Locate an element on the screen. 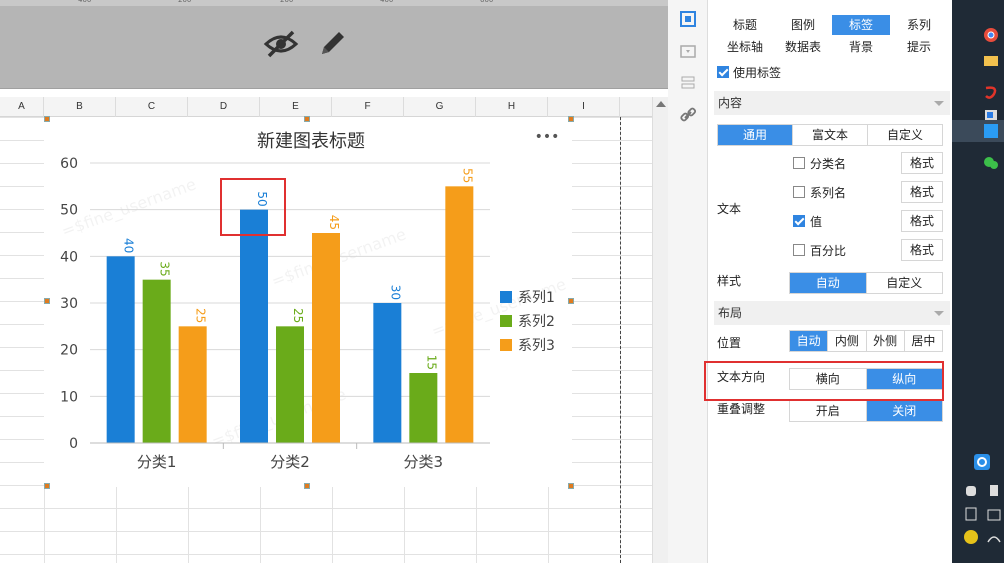 This screenshot has width=1004, height=563. chart-style-icon is located at coordinates (688, 19).